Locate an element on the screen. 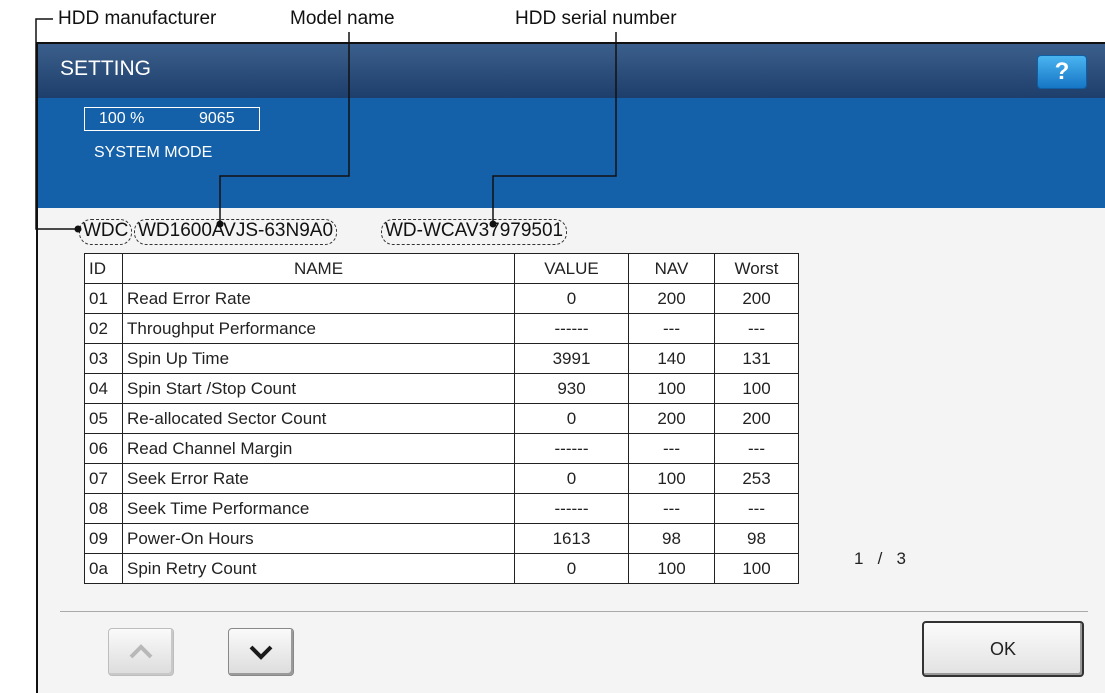 The width and height of the screenshot is (1105, 693). table-row: 09 Power-On Hours 1613 98 98 is located at coordinates (441, 538).